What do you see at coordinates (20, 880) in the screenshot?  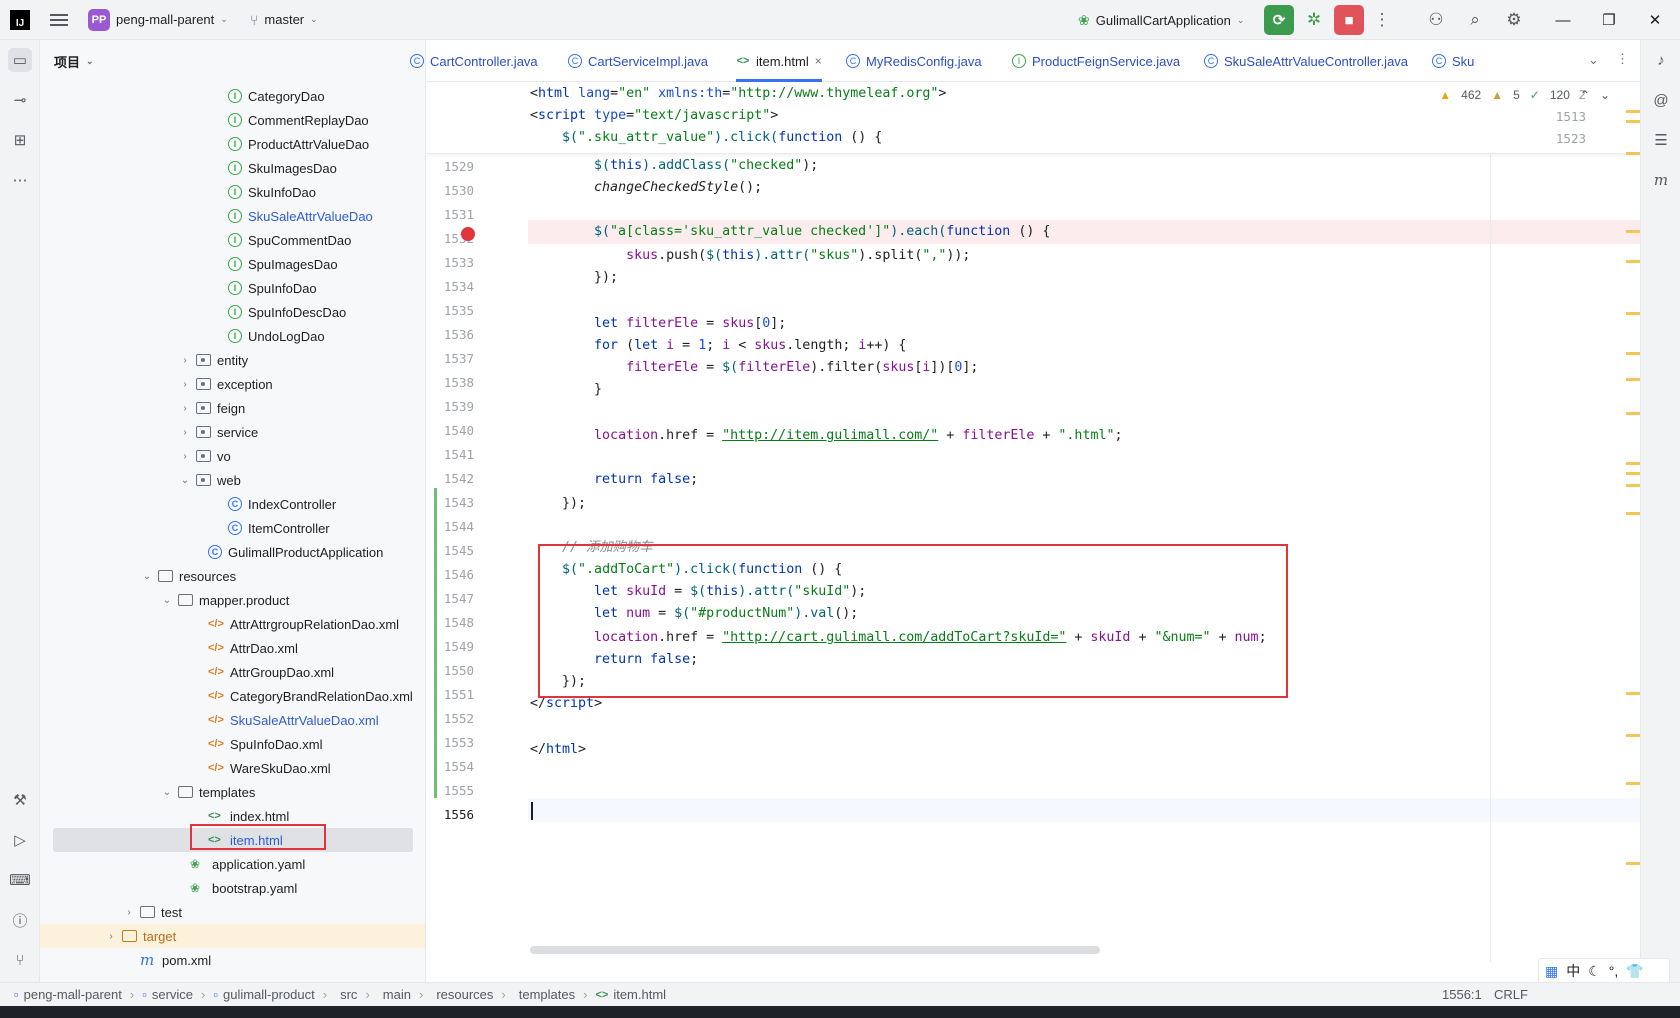 I see `terminal-tool-icon: ⌨` at bounding box center [20, 880].